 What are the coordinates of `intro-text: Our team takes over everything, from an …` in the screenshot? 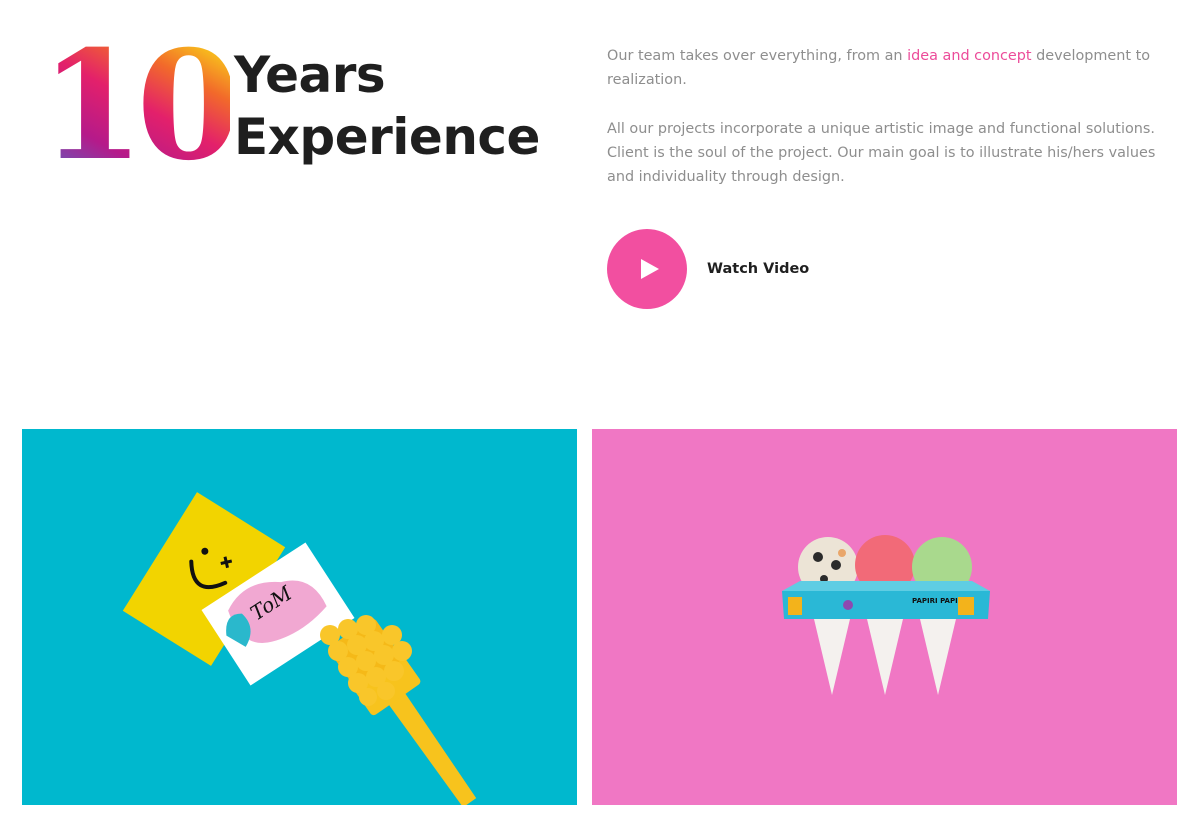 It's located at (887, 129).